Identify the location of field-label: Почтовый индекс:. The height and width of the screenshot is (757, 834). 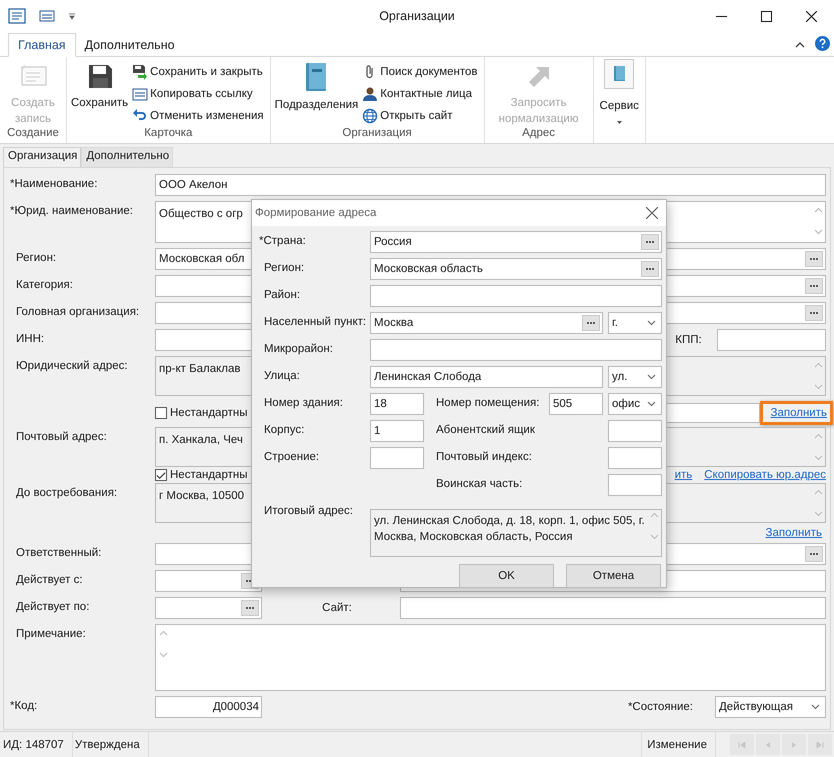
(484, 457).